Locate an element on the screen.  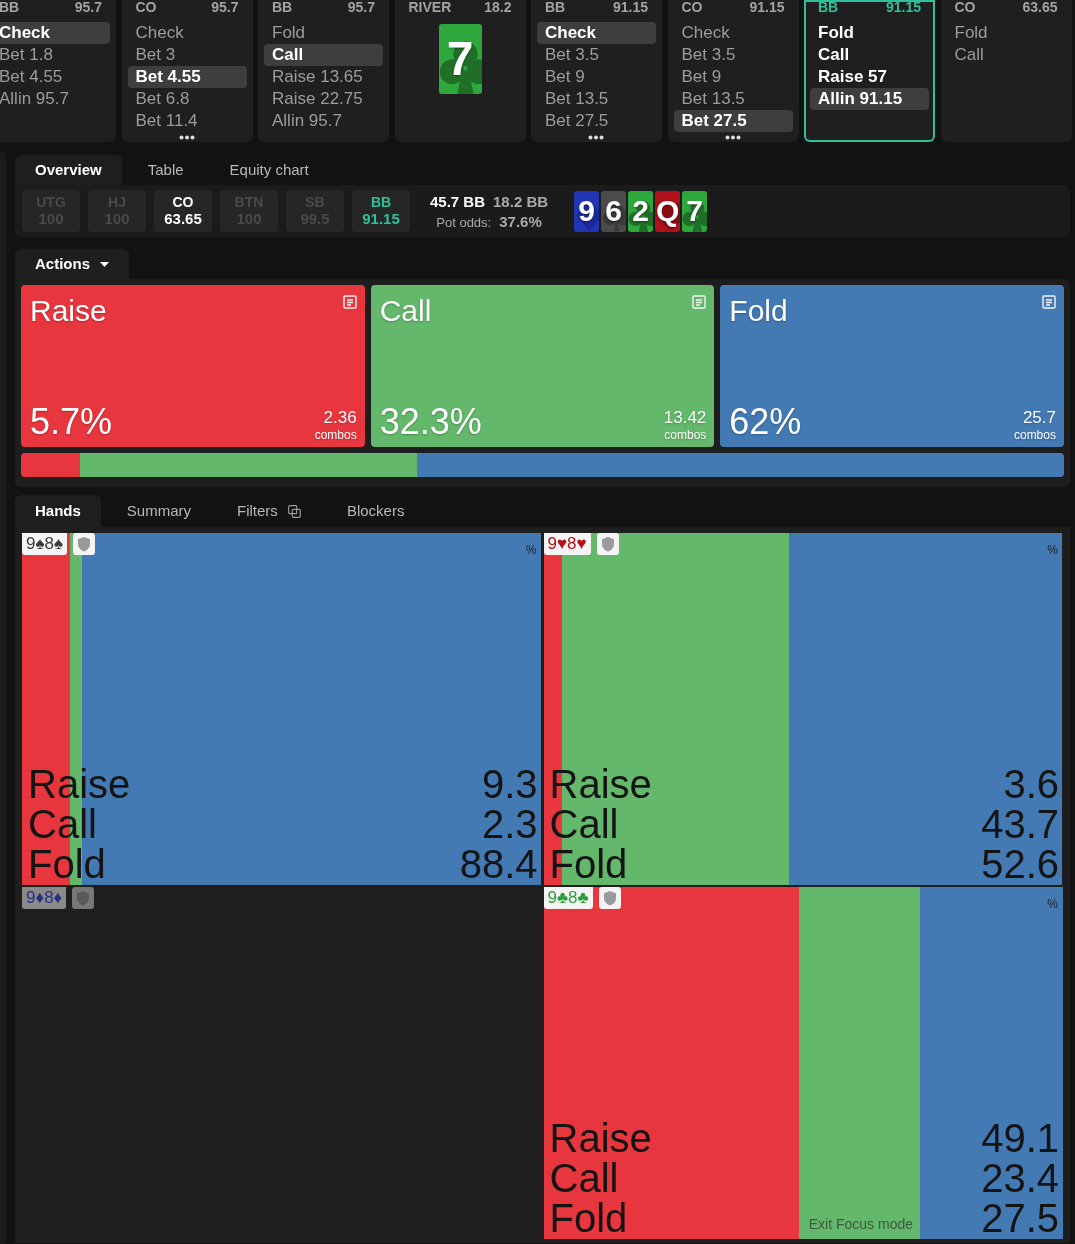
action-option: Allin 91.15 is located at coordinates (869, 99).